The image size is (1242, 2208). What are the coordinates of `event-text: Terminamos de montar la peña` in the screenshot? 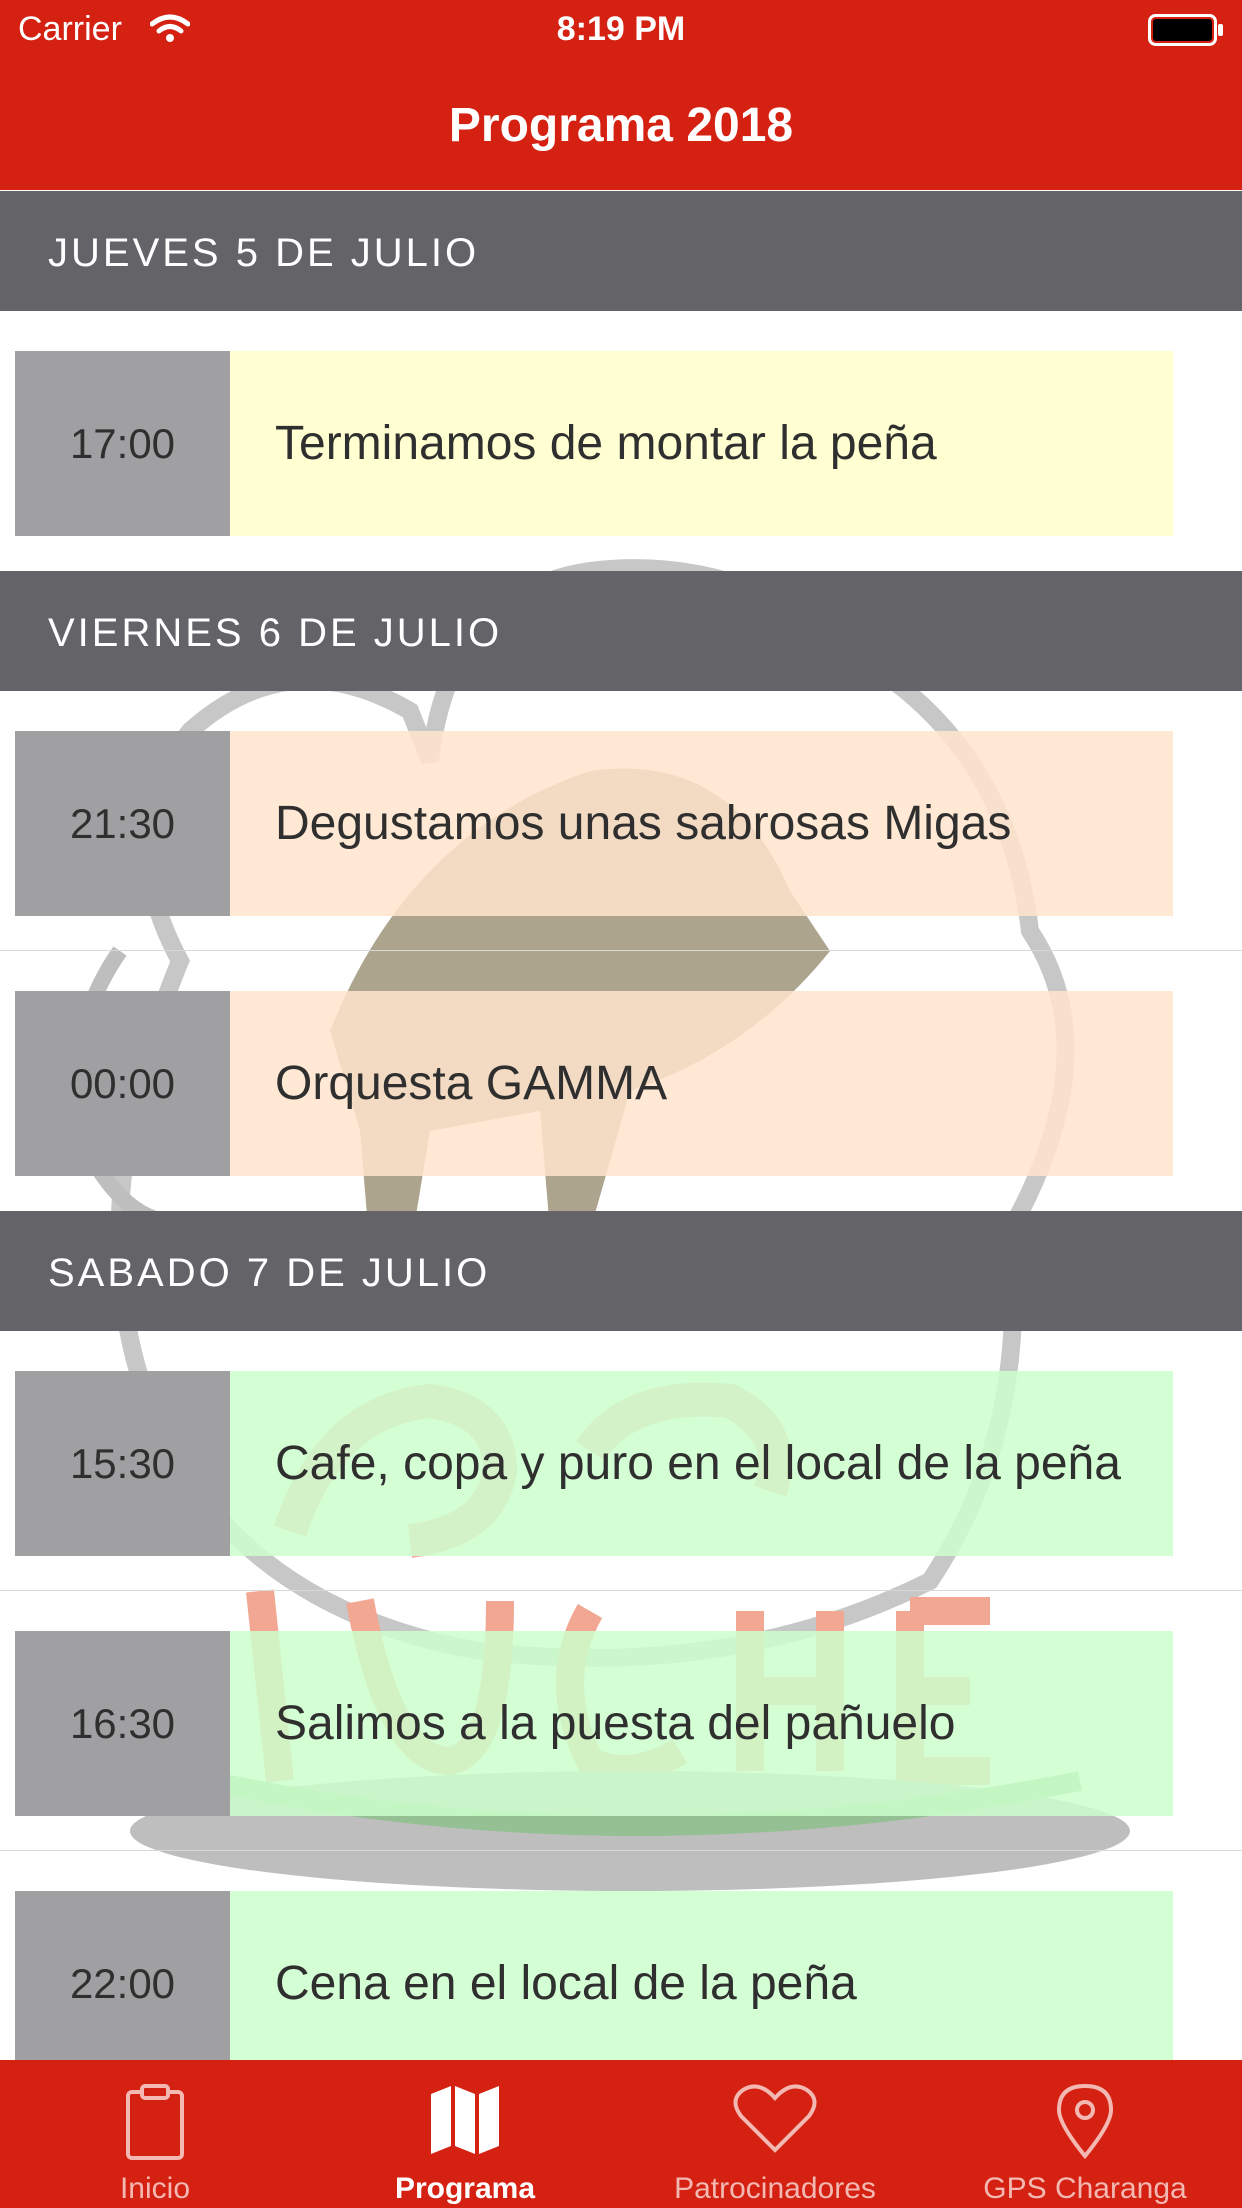 It's located at (606, 443).